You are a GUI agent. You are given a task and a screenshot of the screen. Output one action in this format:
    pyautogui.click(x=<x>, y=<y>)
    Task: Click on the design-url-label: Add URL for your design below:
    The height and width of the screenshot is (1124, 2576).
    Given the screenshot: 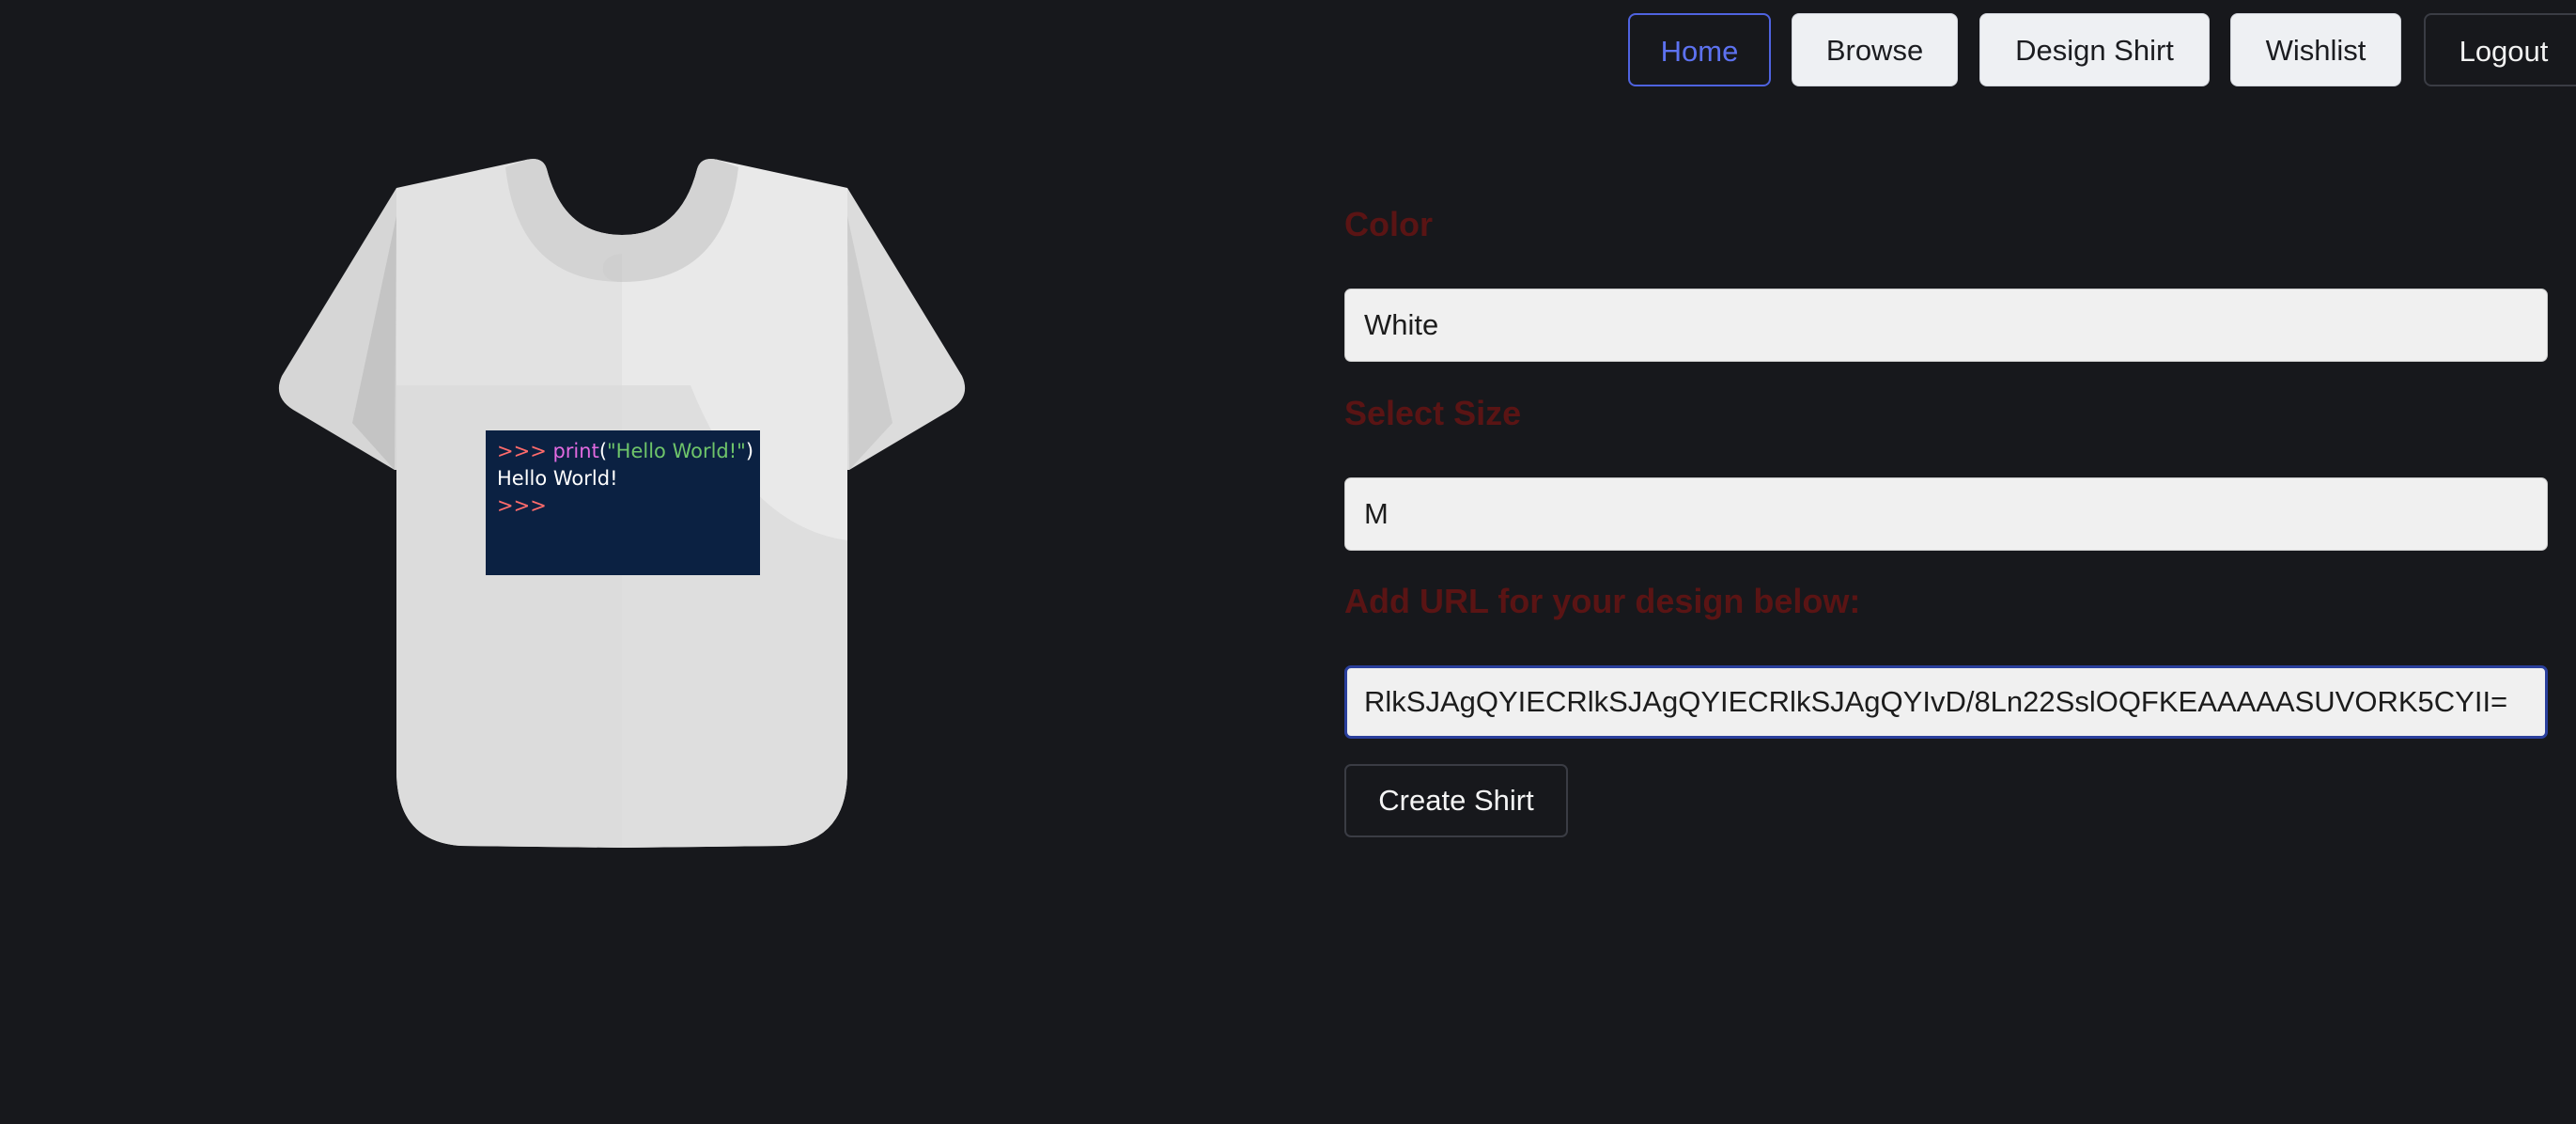 What is the action you would take?
    pyautogui.click(x=1602, y=601)
    